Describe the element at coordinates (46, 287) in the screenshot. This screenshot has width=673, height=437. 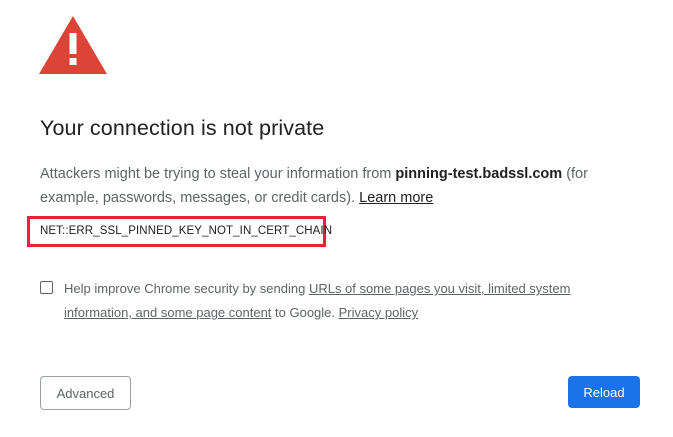
I see `help-improve-checkbox` at that location.